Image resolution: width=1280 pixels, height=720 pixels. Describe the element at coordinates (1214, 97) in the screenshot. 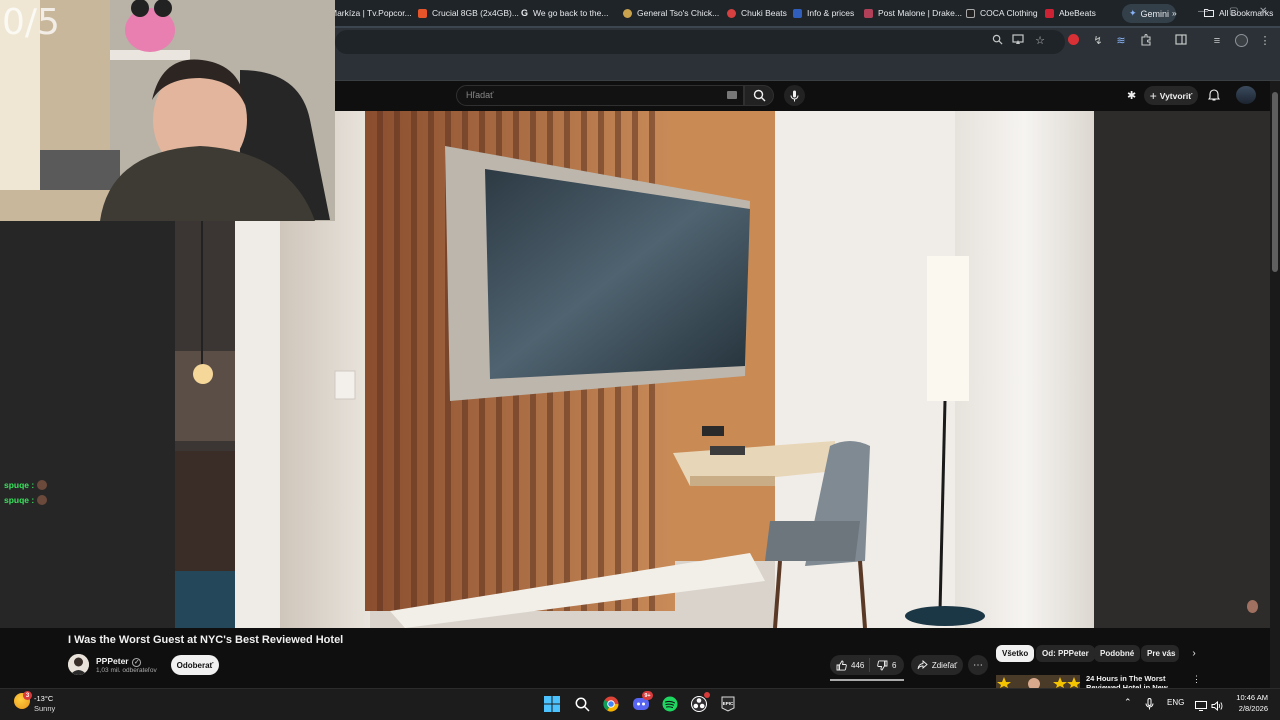

I see `notifications-bell-icon` at that location.